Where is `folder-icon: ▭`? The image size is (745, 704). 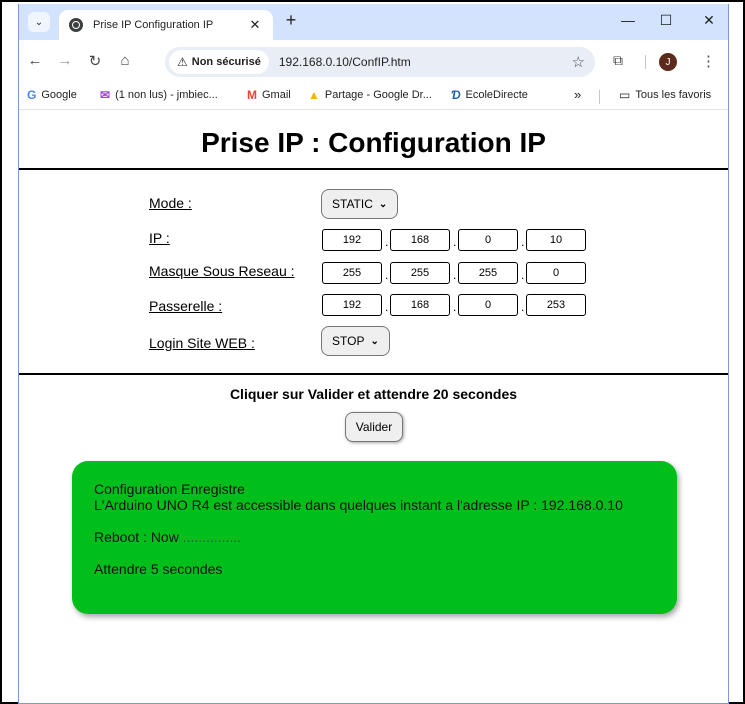 folder-icon: ▭ is located at coordinates (625, 95).